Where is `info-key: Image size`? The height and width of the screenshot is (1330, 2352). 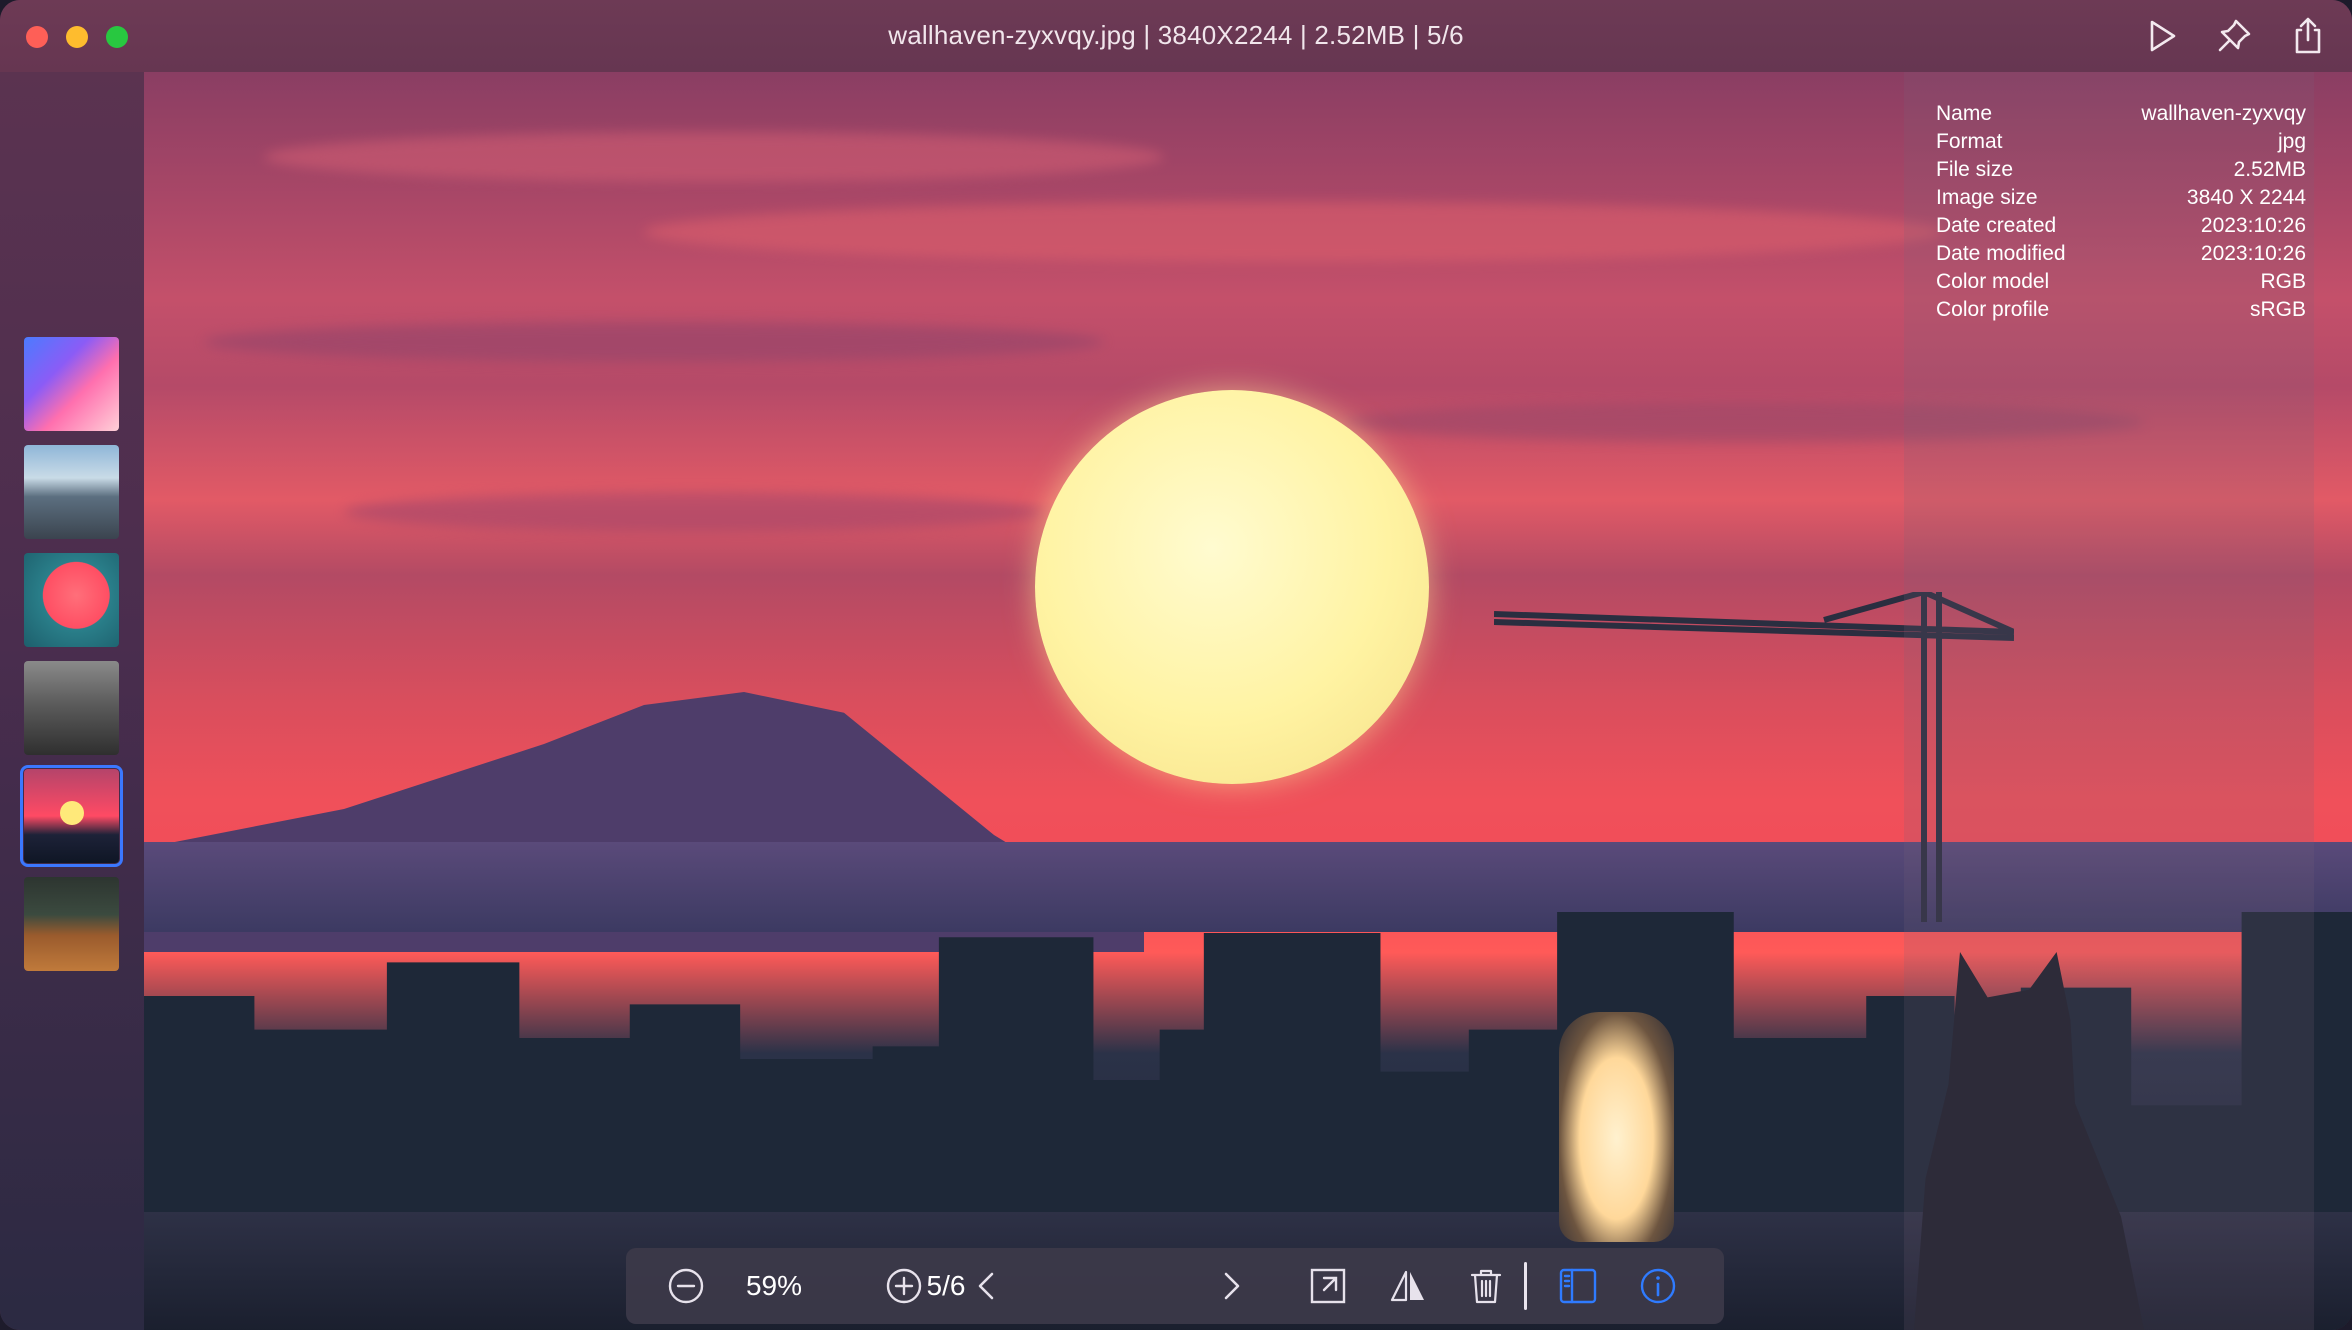
info-key: Image size is located at coordinates (1987, 197).